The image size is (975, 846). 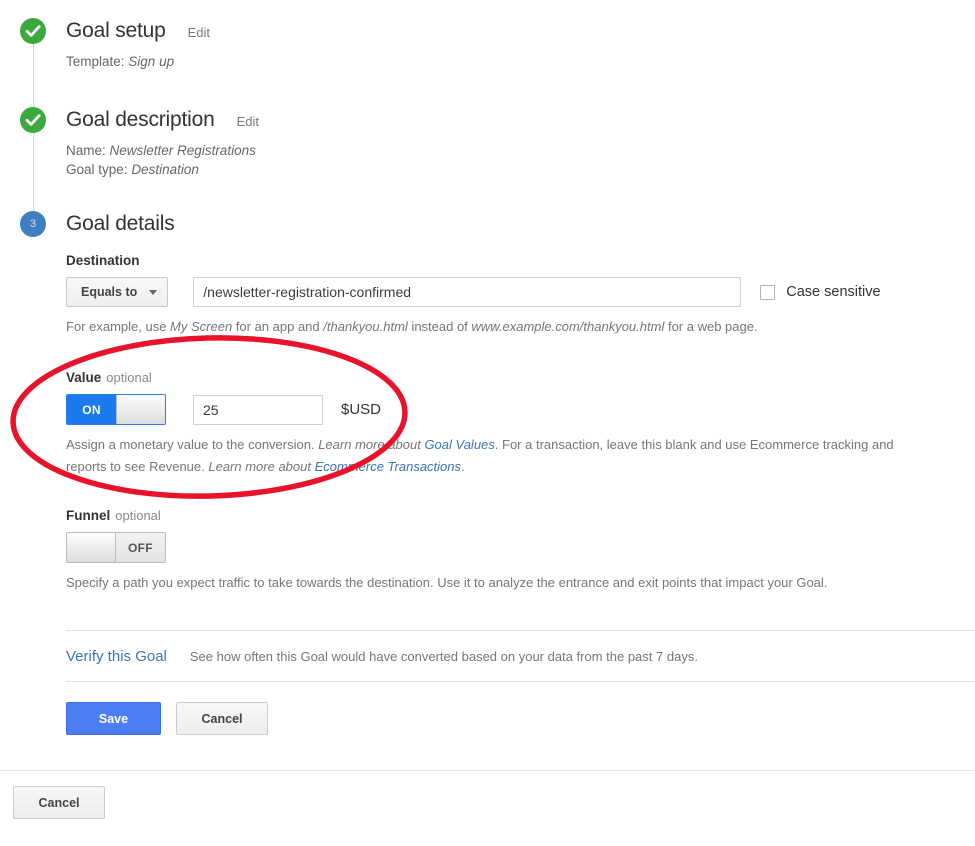 What do you see at coordinates (463, 466) in the screenshot?
I see `helper-text-part: .` at bounding box center [463, 466].